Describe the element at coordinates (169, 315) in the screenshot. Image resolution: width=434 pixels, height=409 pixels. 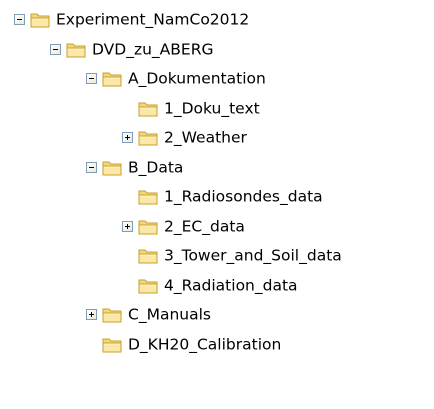
I see `tree-node-label: C_Manuals` at that location.